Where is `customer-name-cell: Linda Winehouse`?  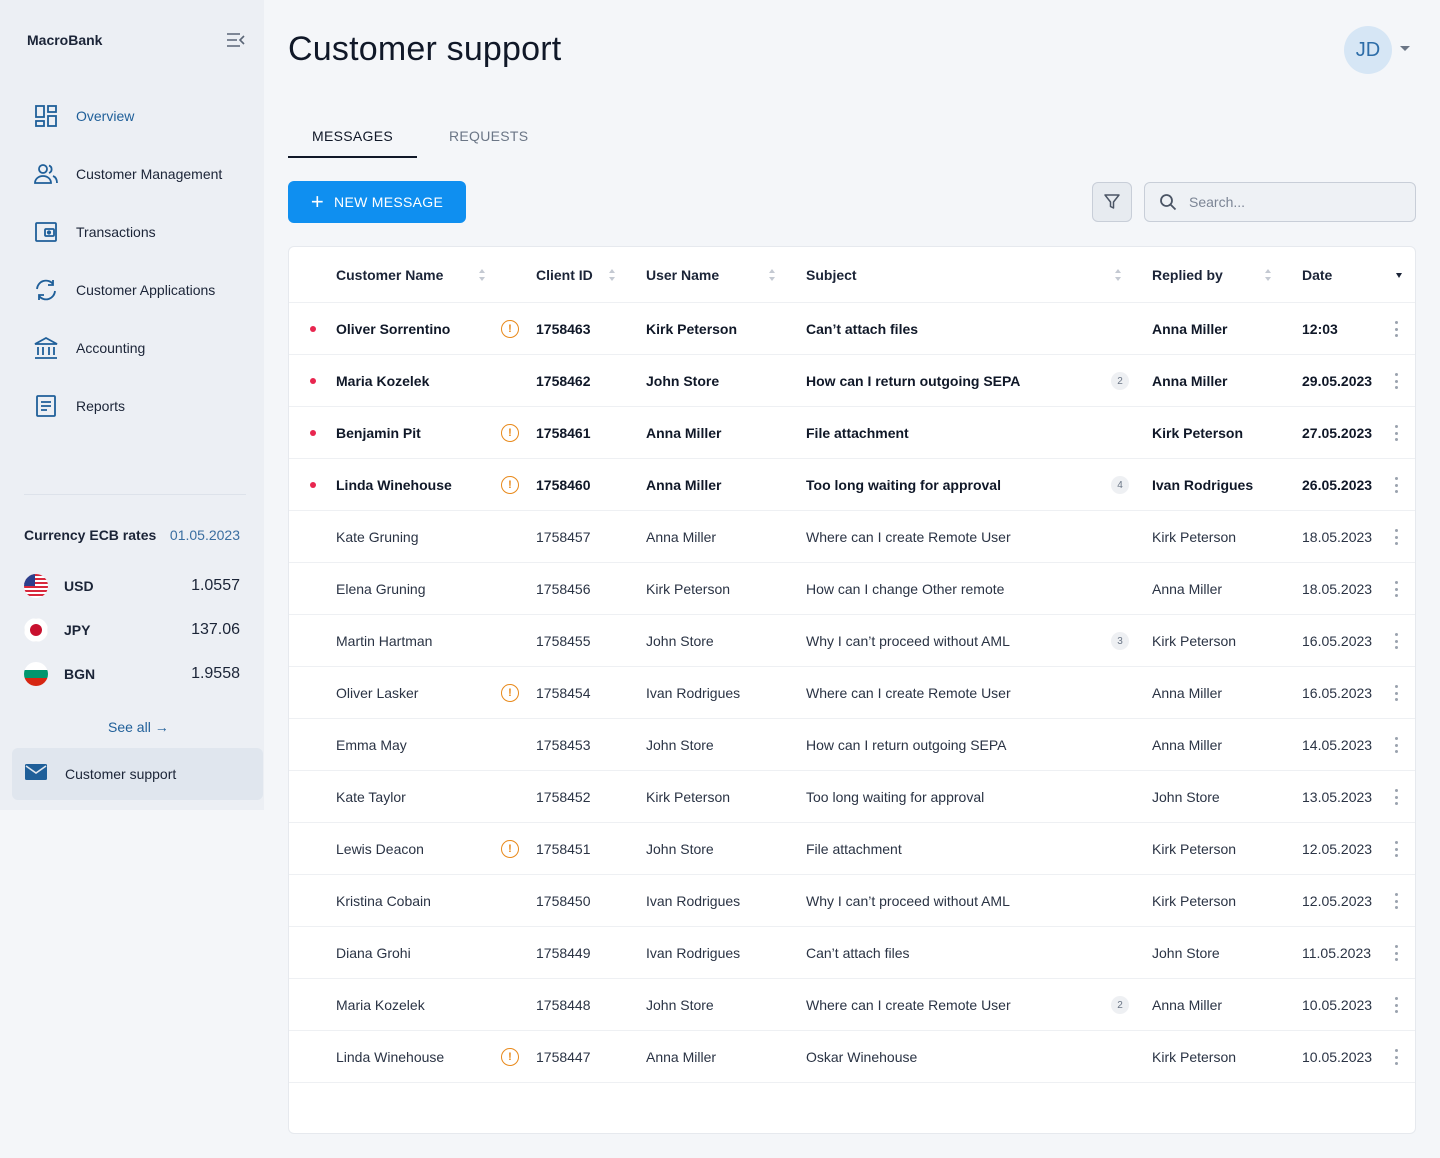
customer-name-cell: Linda Winehouse is located at coordinates (394, 485).